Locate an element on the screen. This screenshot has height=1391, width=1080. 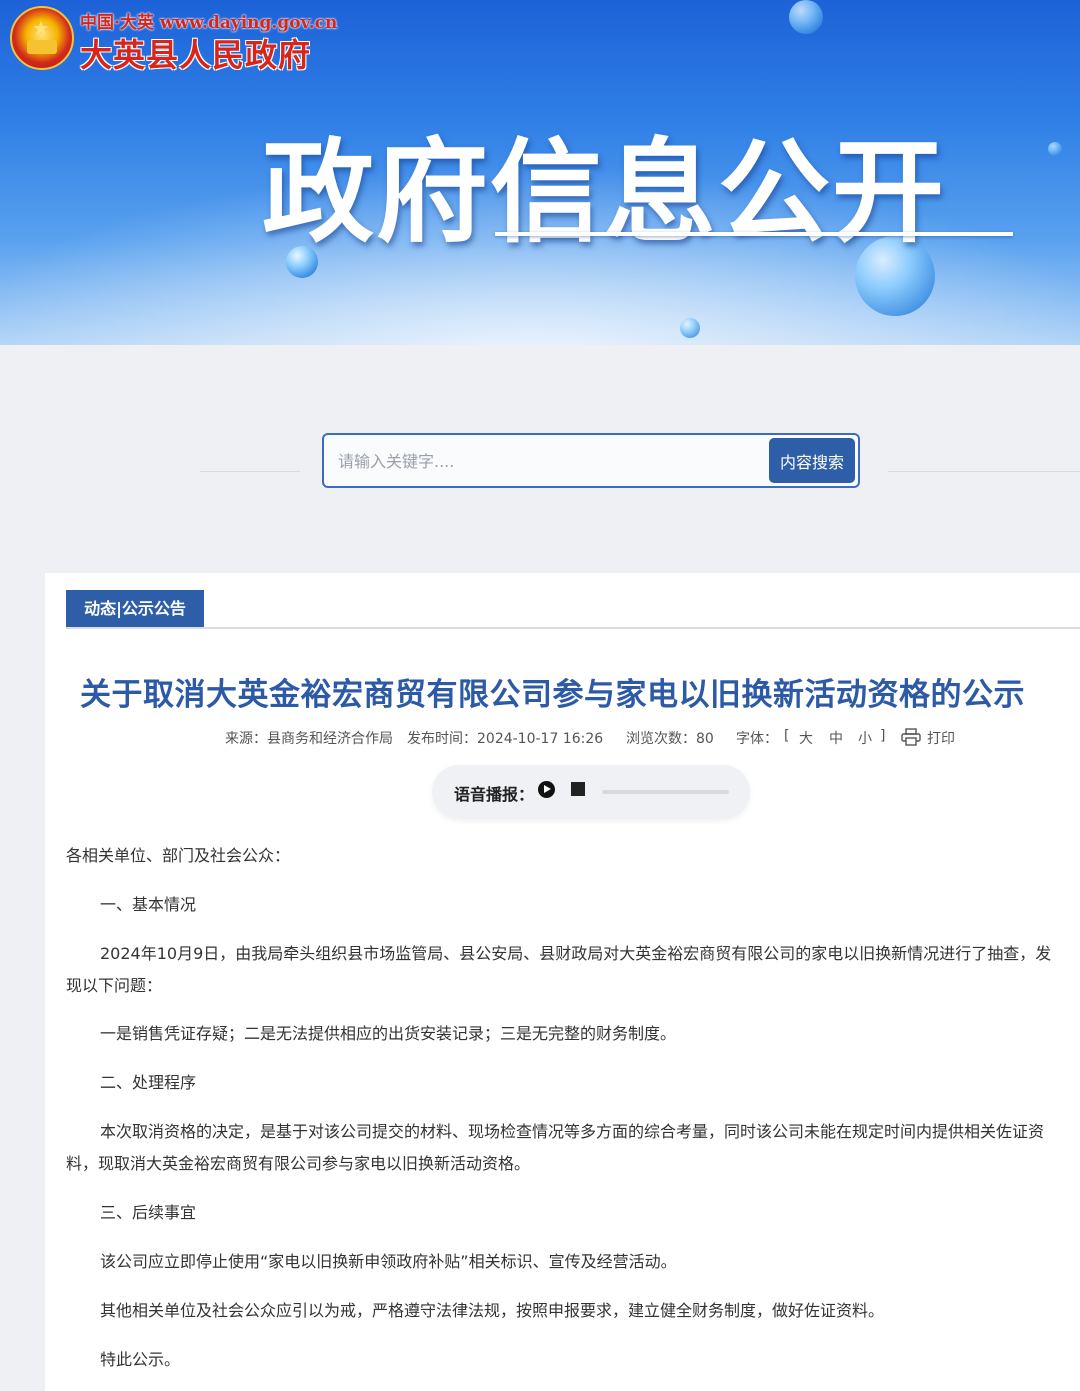
search-bar: 内容搜索 is located at coordinates (591, 460).